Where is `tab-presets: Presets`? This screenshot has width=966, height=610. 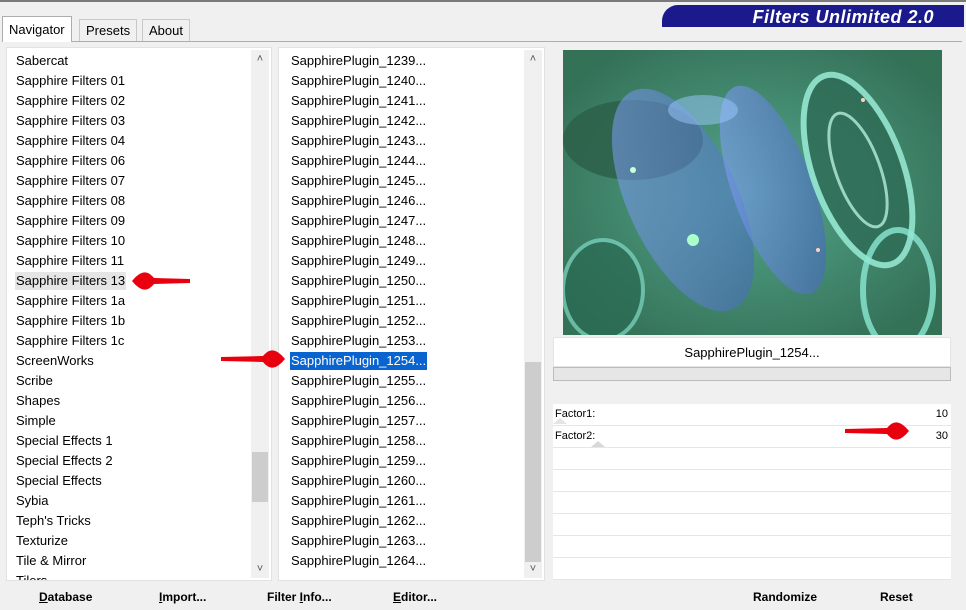 tab-presets: Presets is located at coordinates (108, 30).